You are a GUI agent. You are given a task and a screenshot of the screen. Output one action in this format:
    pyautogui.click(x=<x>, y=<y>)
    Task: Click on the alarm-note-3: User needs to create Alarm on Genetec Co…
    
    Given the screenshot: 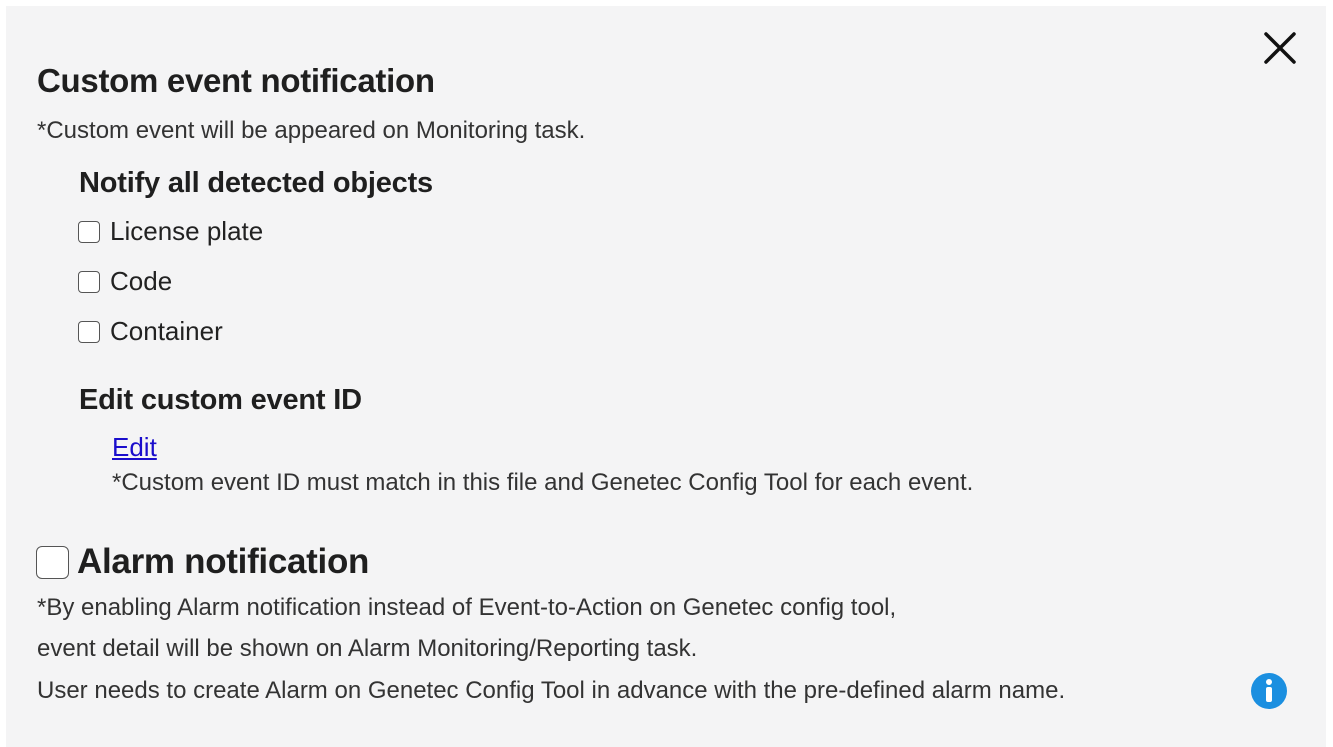 What is the action you would take?
    pyautogui.click(x=551, y=690)
    